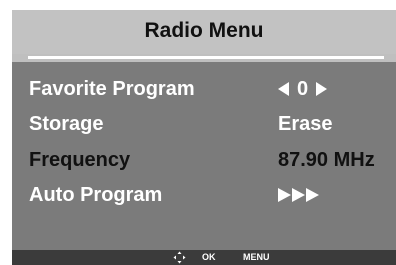 The width and height of the screenshot is (396, 265). I want to click on menu-row-auto-program: Auto Program, so click(204, 195).